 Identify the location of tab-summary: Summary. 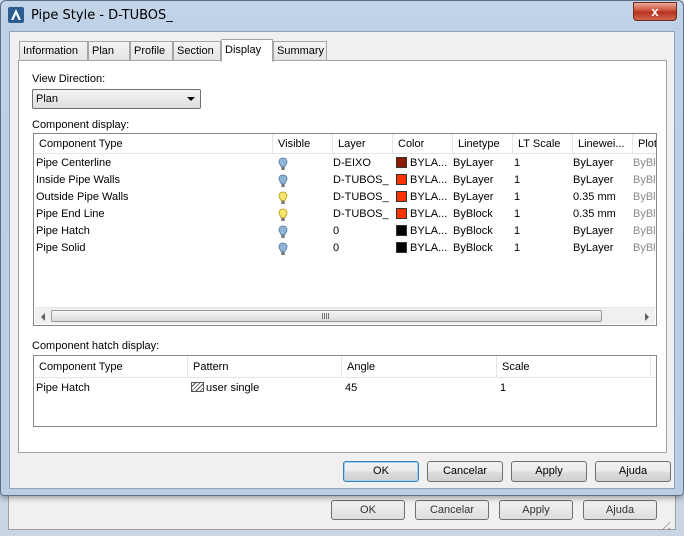
(300, 51).